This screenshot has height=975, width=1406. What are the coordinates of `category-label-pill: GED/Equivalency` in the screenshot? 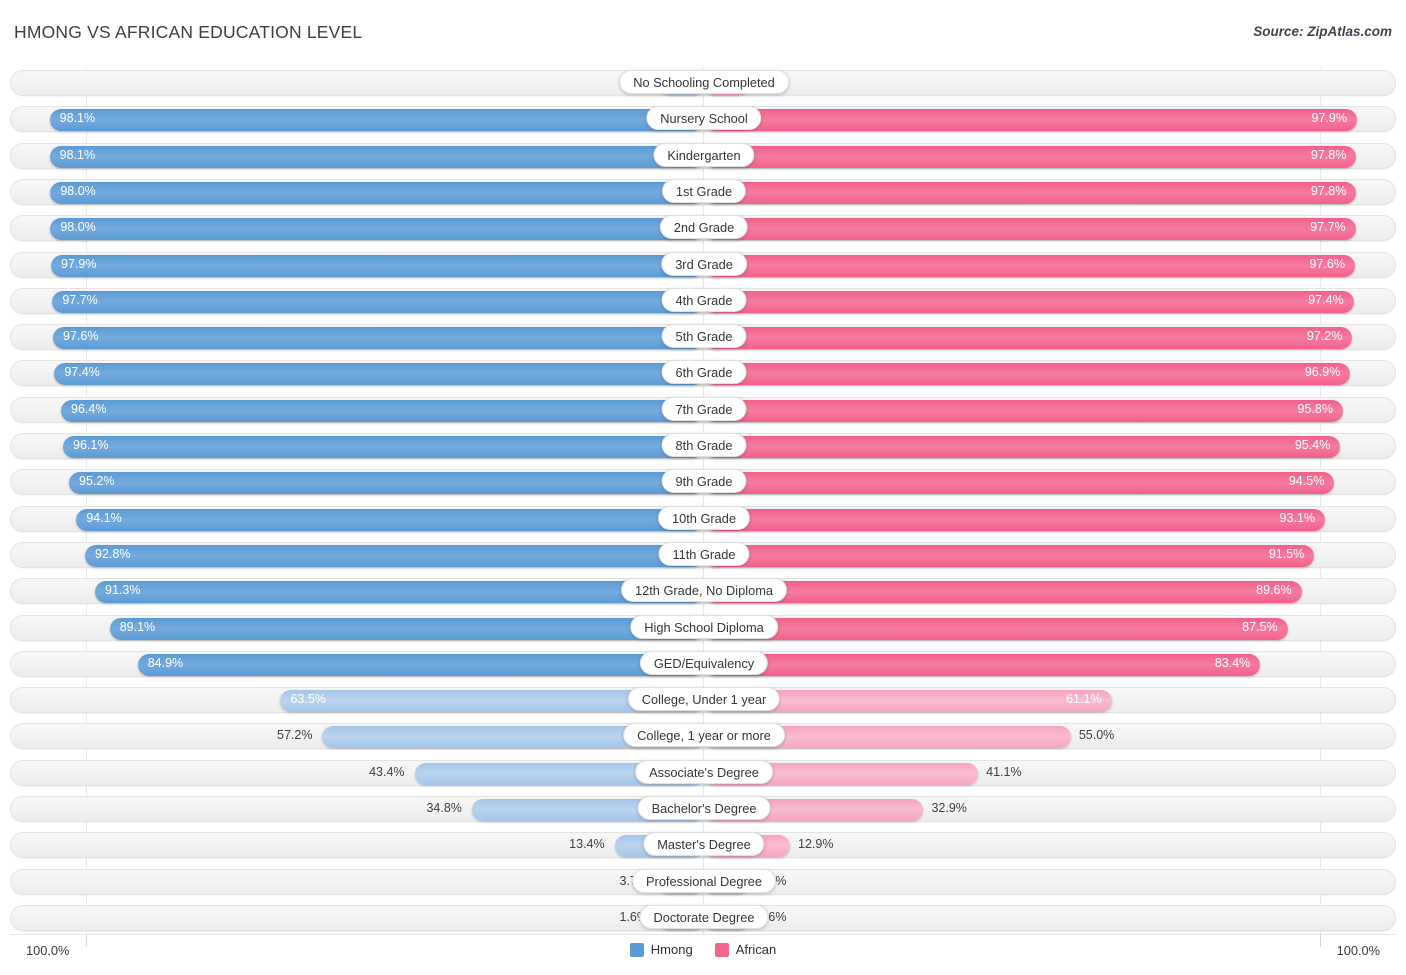 It's located at (704, 662).